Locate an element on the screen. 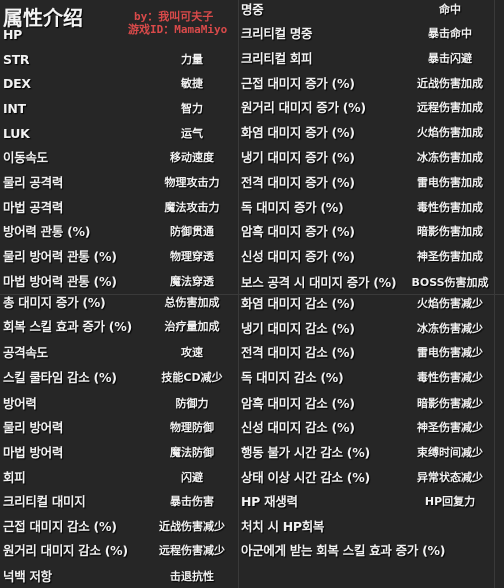 The width and height of the screenshot is (504, 588). attribute-row: 냉기 대미지 증가 (%) 冰冻伤害加成 is located at coordinates (368, 158).